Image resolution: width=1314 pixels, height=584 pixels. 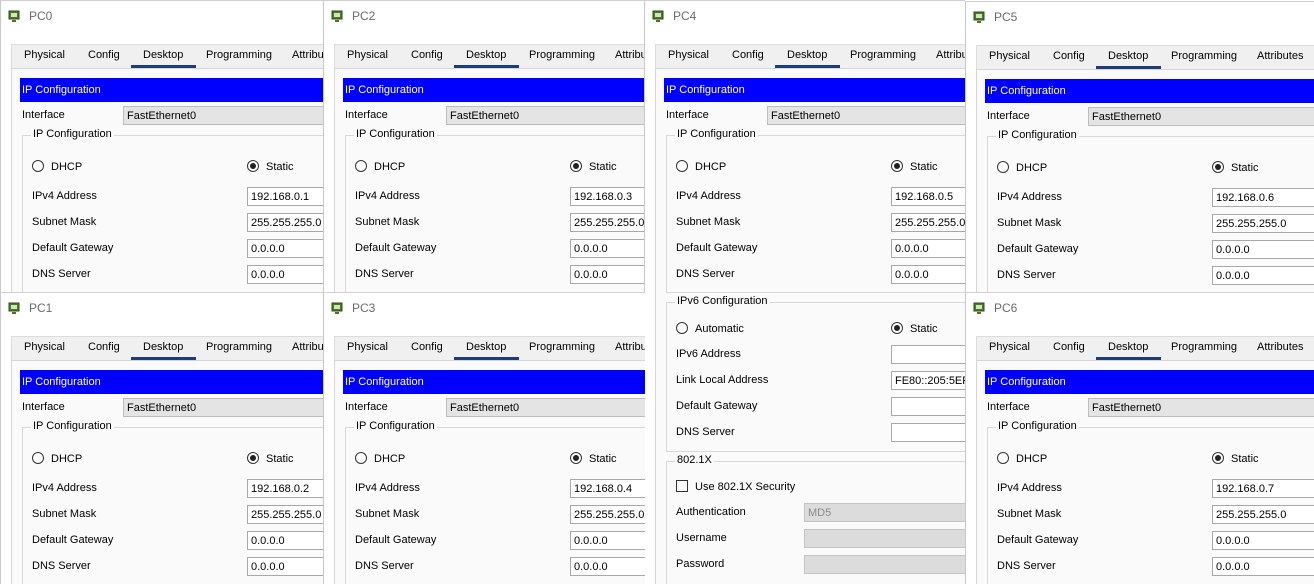 I want to click on ipv4-field: 192.168.0.1, so click(x=285, y=196).